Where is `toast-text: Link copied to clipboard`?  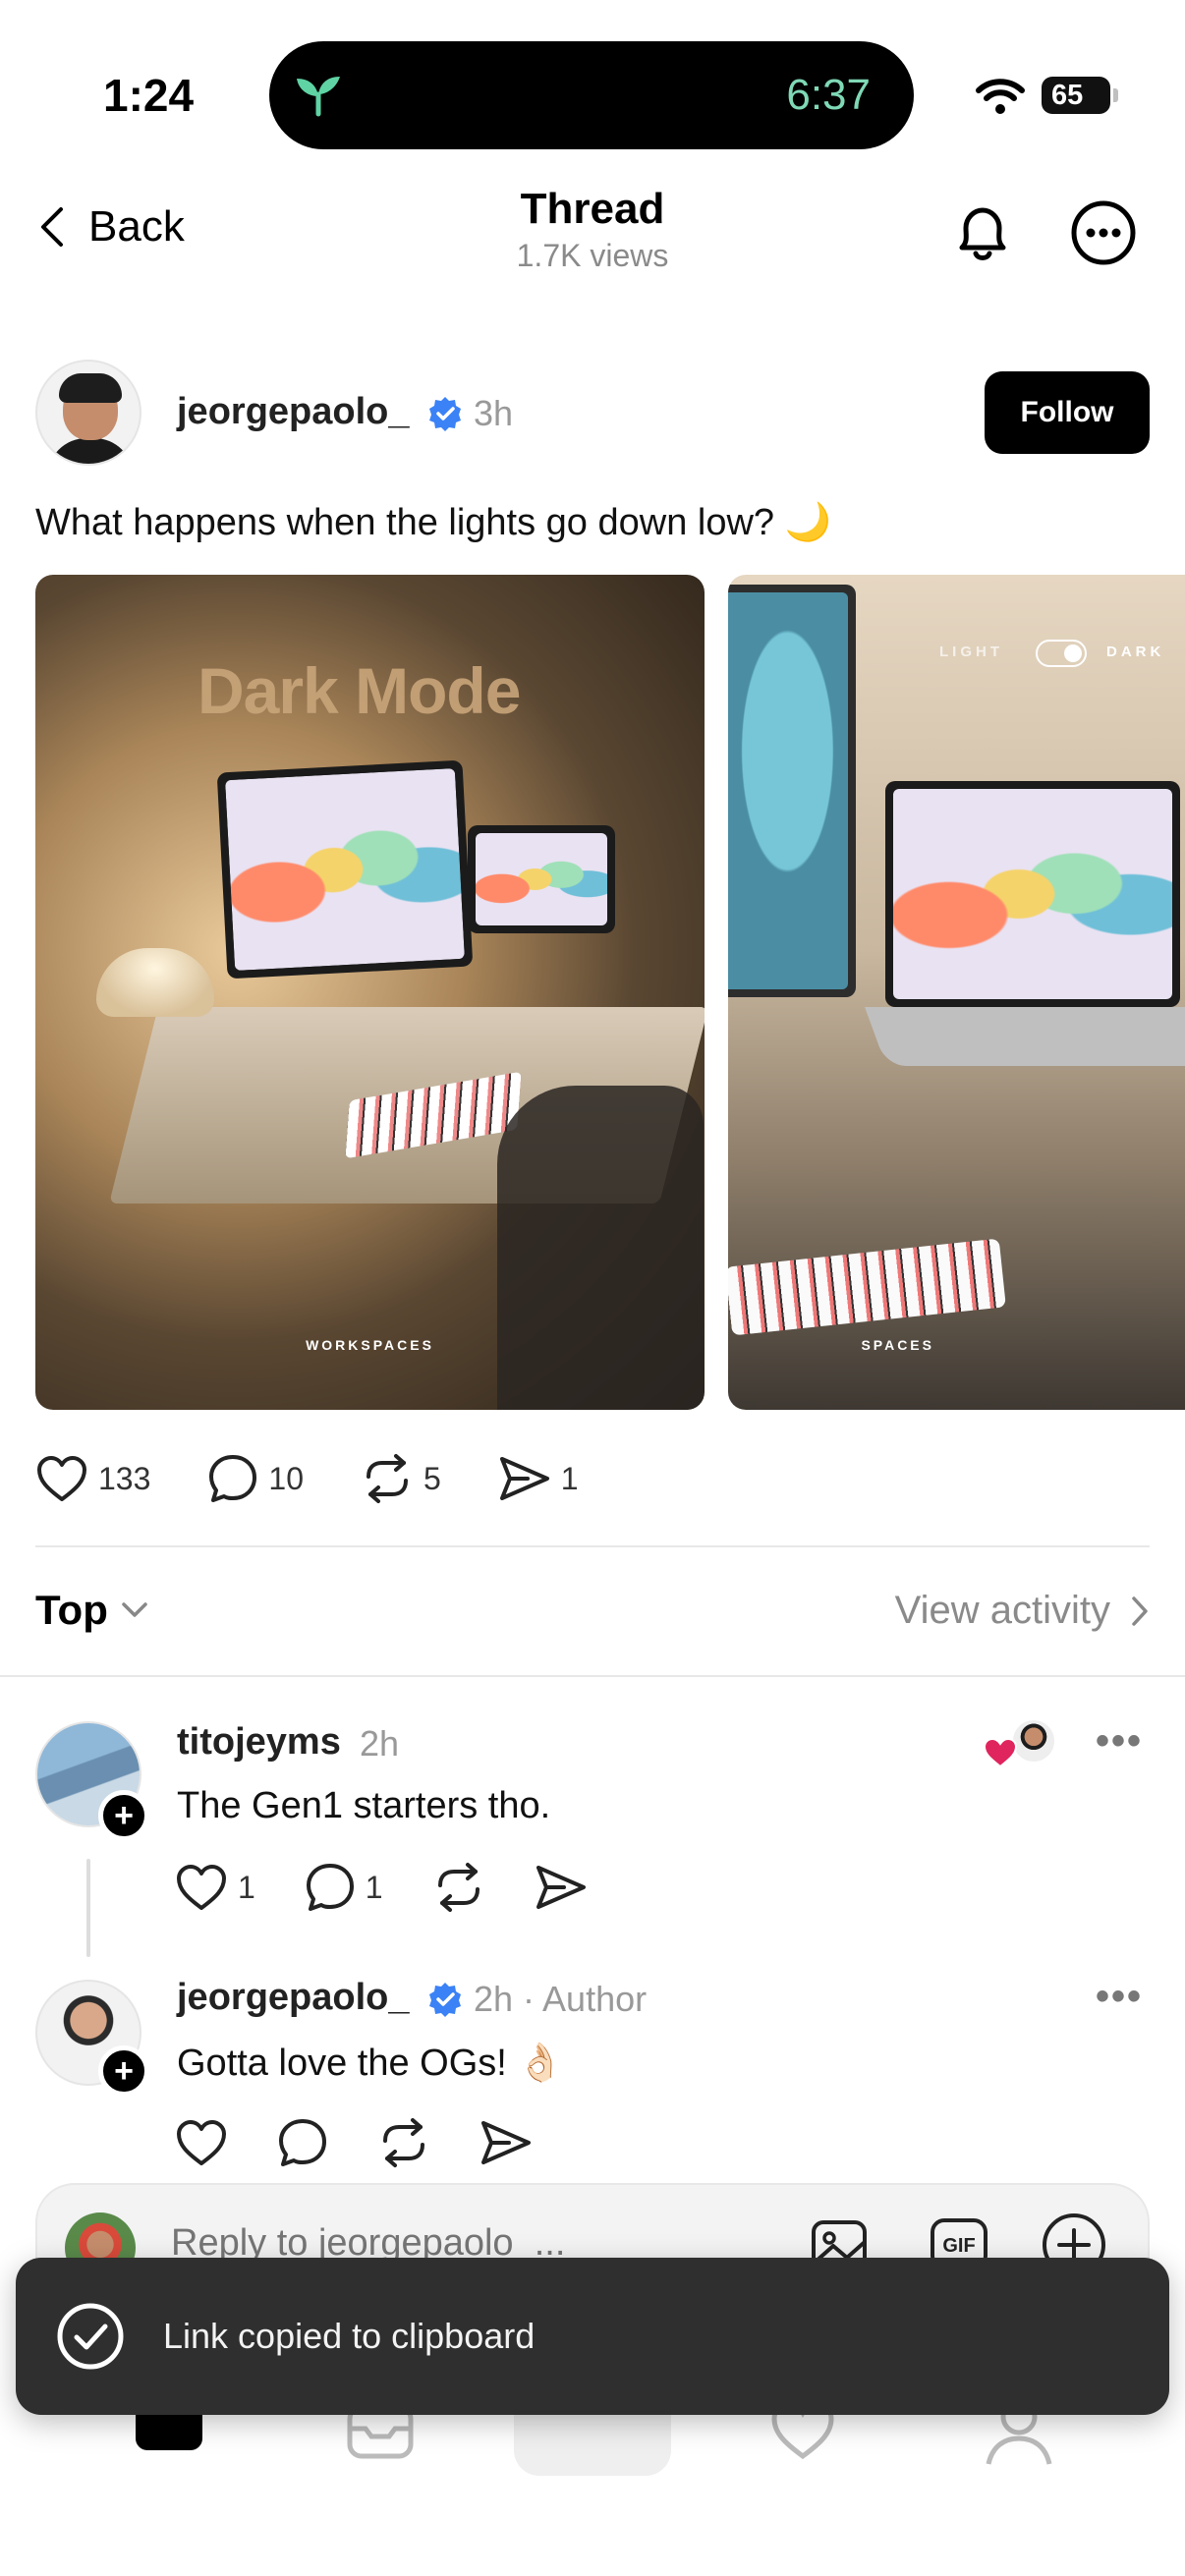 toast-text: Link copied to clipboard is located at coordinates (350, 2336).